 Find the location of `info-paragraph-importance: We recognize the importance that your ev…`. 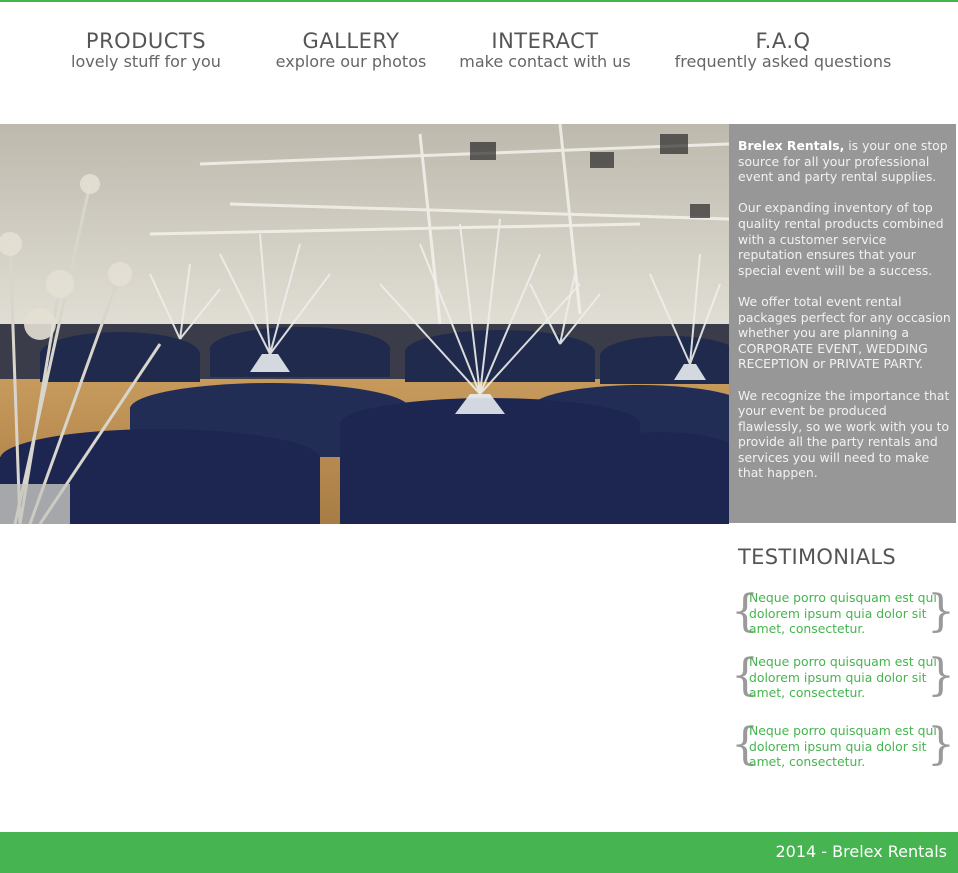

info-paragraph-importance: We recognize the importance that your ev… is located at coordinates (844, 434).